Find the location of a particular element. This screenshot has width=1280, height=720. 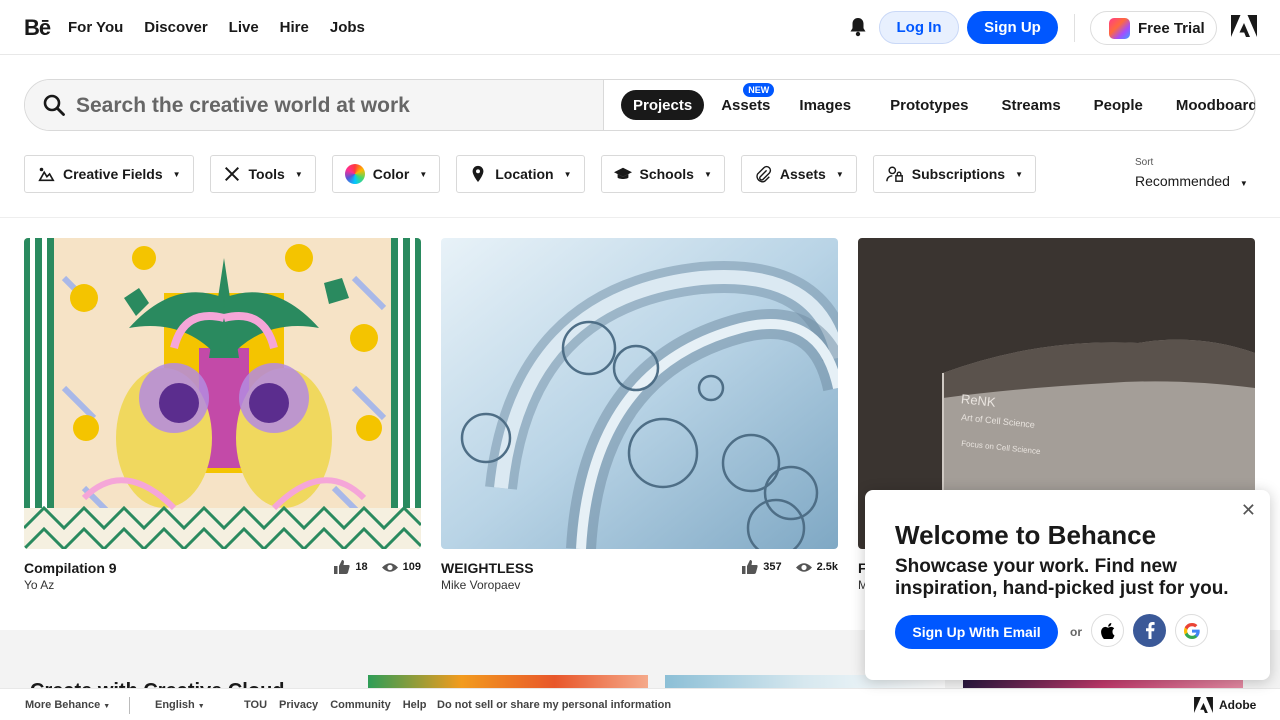

google-icon is located at coordinates (1191, 630).